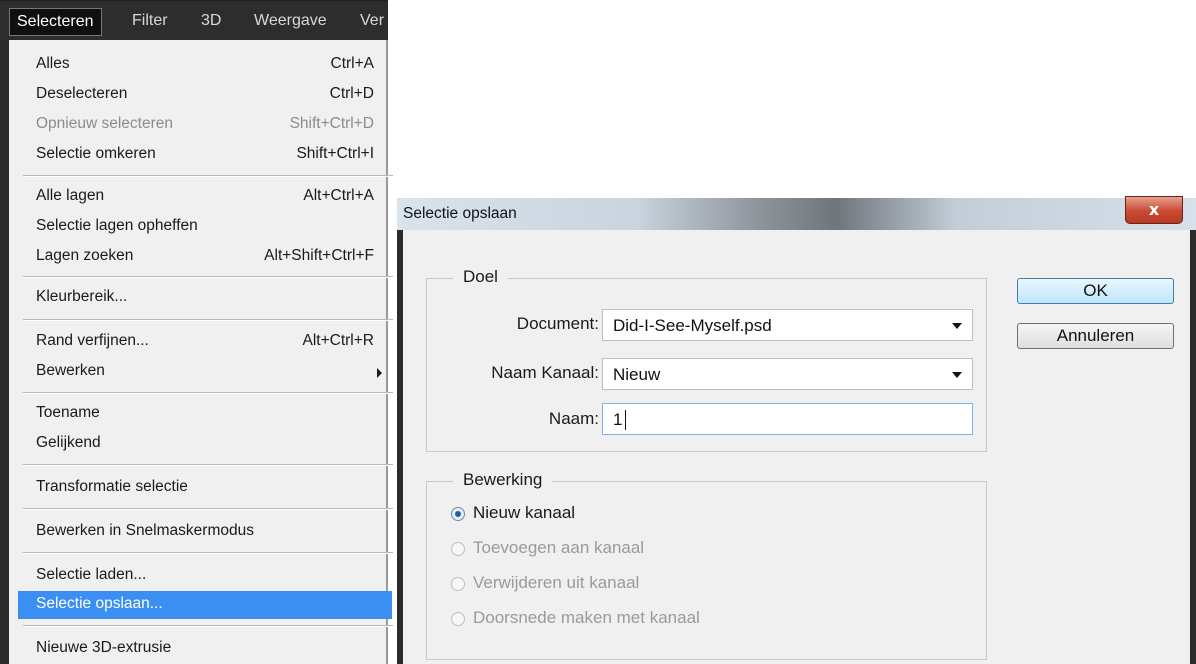 This screenshot has height=664, width=1196. Describe the element at coordinates (104, 647) in the screenshot. I see `menu-item-label: Nieuwe 3D-extrusie` at that location.